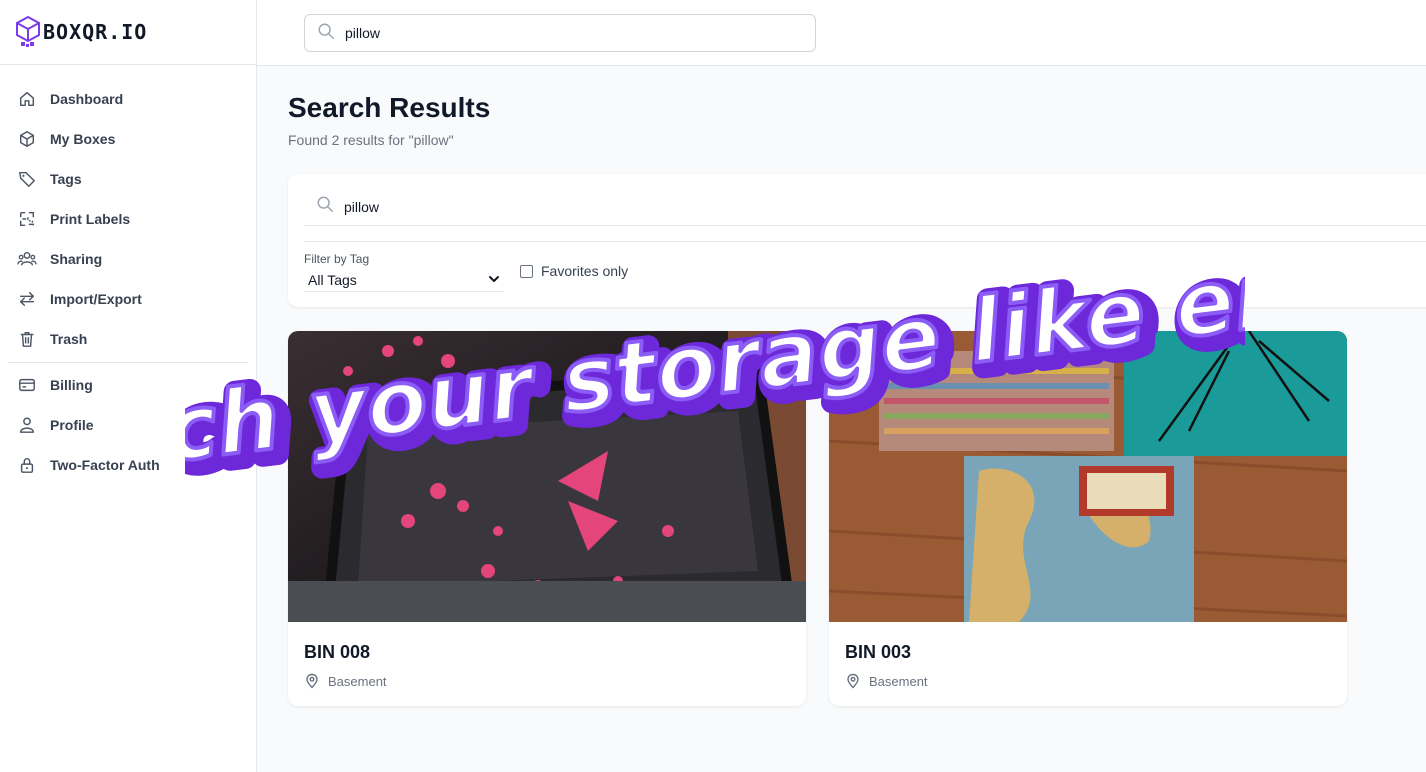  I want to click on sidebar-item-dashboard: Dashboard, so click(128, 99).